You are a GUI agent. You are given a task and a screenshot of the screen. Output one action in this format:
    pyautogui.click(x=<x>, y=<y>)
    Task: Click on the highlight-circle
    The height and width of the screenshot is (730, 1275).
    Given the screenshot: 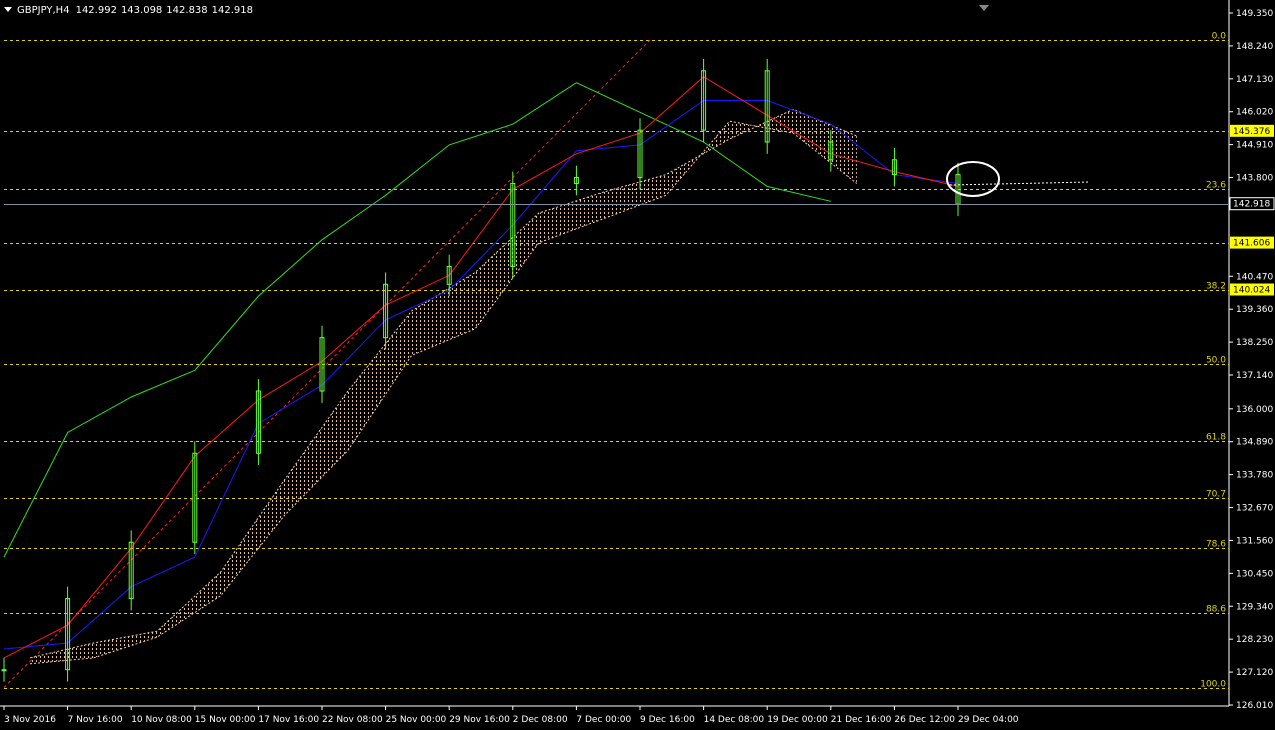 What is the action you would take?
    pyautogui.click(x=973, y=179)
    